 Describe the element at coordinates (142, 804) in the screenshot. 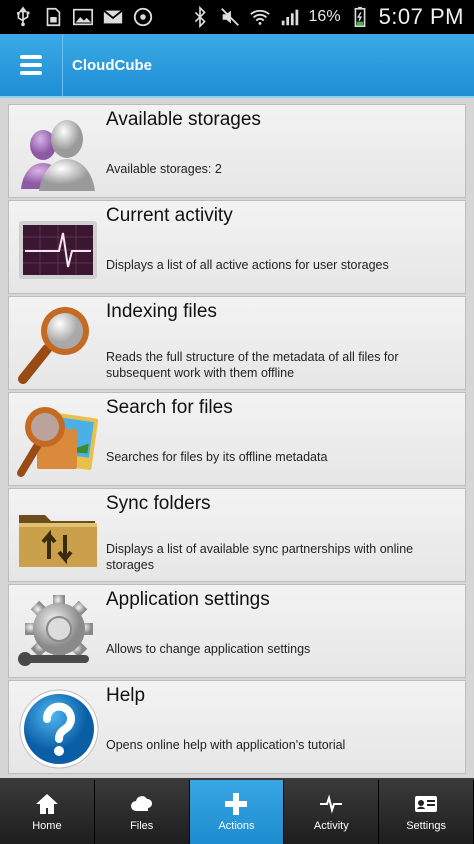

I see `cloud-files-icon` at that location.